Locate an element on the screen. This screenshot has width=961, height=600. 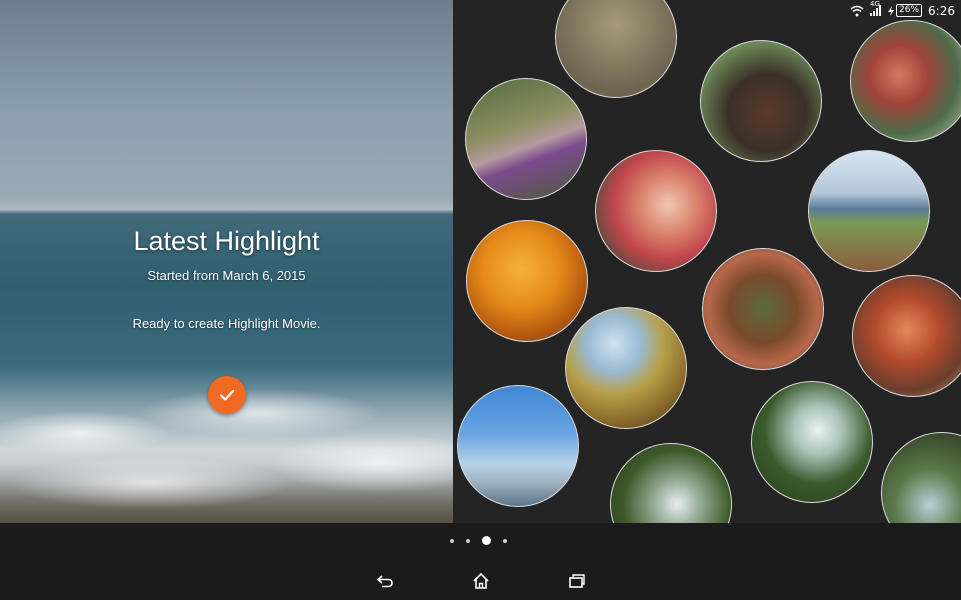
battery-indicator: 26% is located at coordinates (905, 10).